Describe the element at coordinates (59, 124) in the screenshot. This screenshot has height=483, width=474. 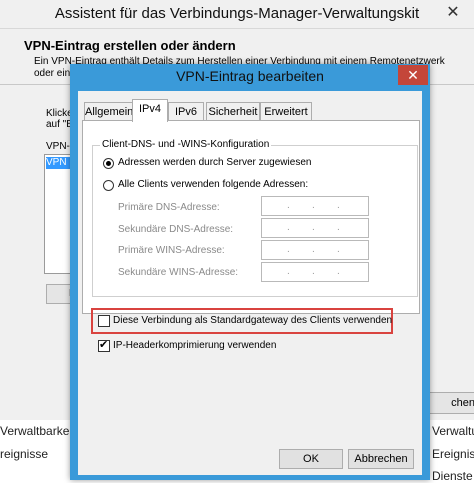
I see `wizard-instruction-fragment-2: auf "B` at that location.